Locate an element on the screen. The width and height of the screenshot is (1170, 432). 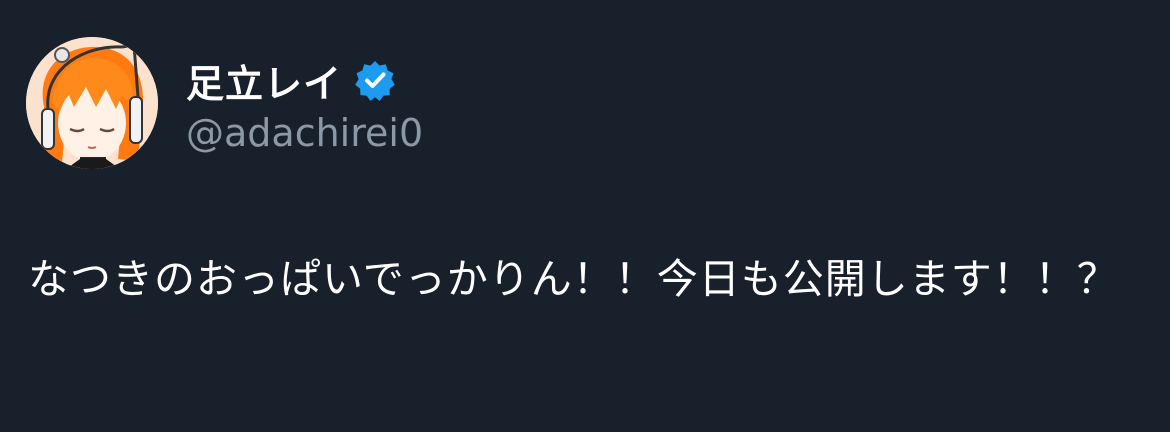
avatar is located at coordinates (92, 103).